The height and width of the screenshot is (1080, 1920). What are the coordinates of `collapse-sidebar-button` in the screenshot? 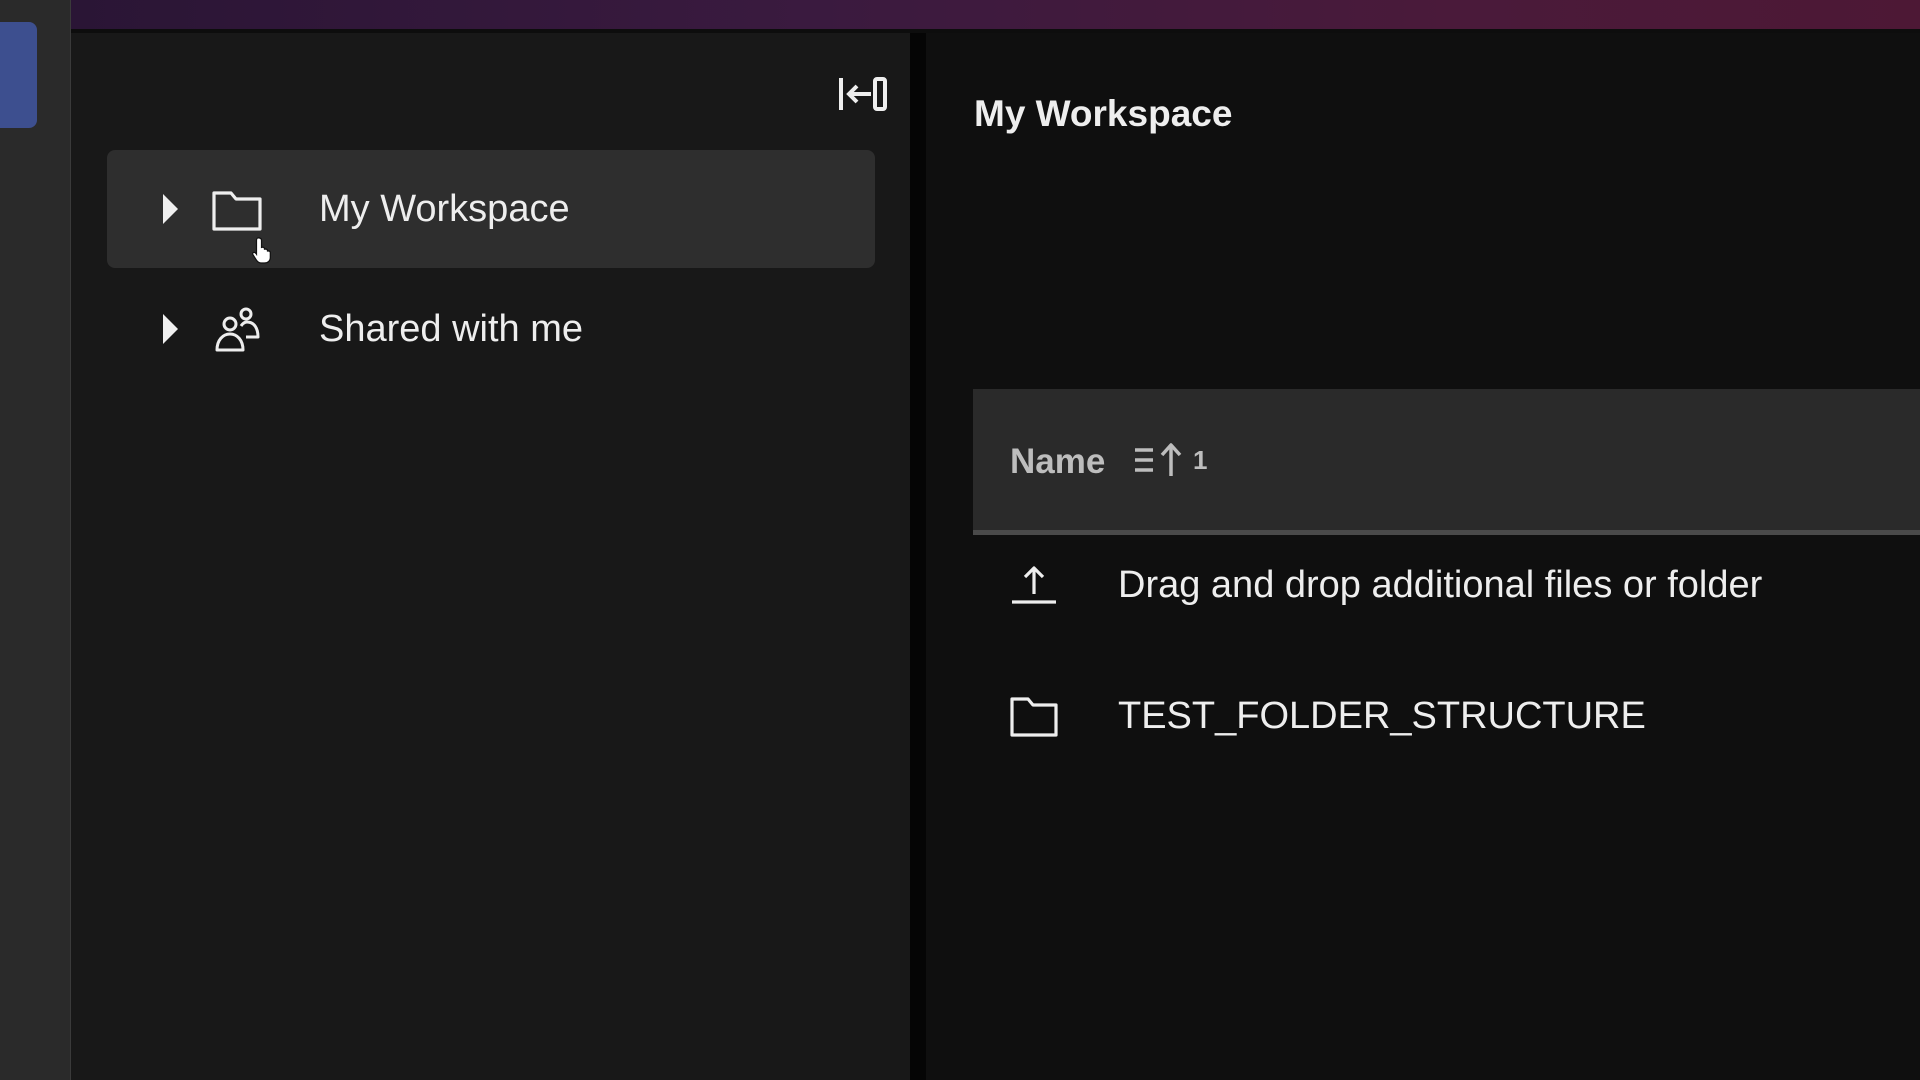 It's located at (863, 94).